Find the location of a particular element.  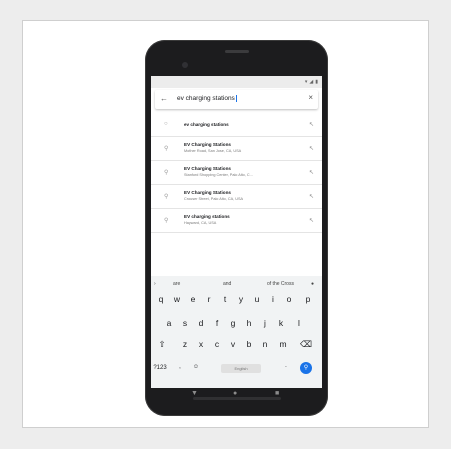

signal-icon: ◢ is located at coordinates (311, 82).